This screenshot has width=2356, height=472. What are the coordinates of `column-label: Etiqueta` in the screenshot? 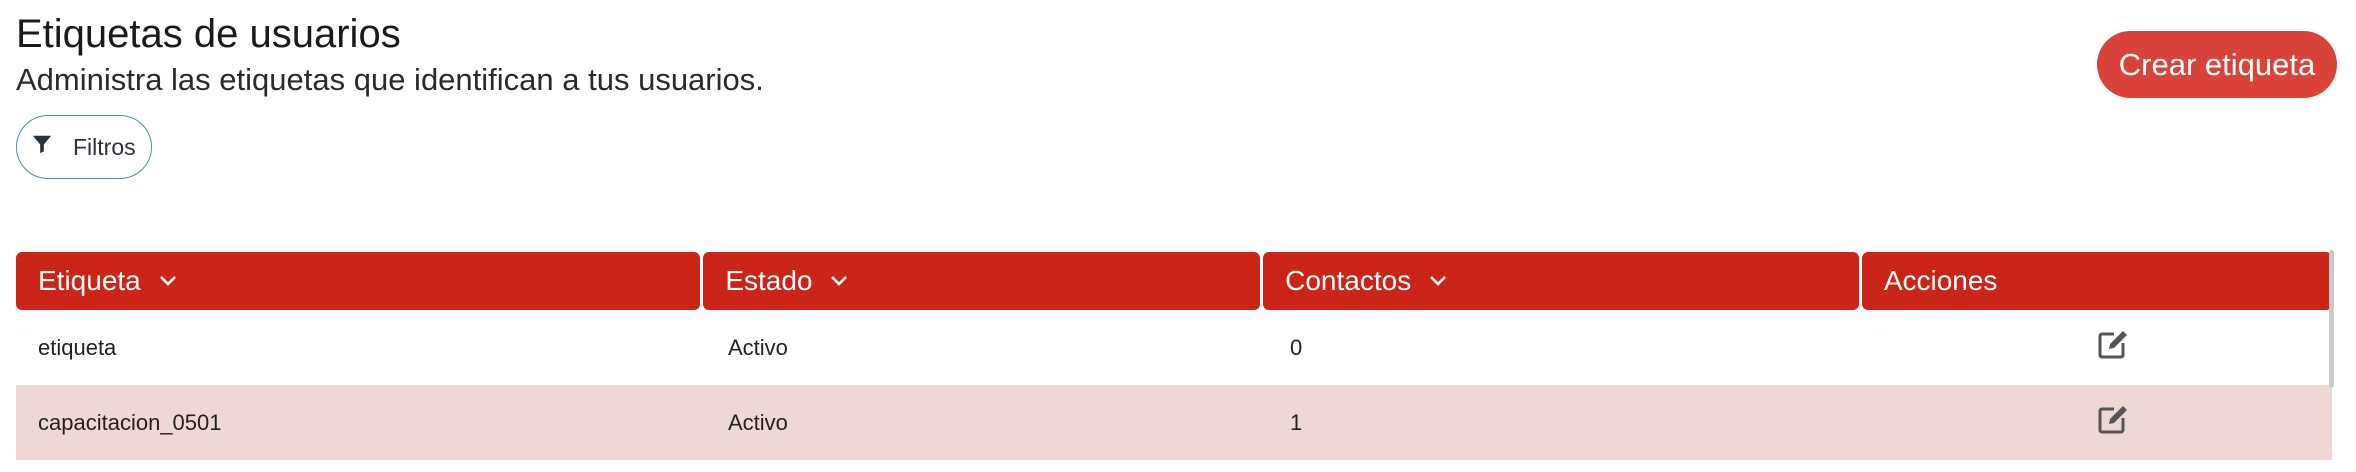 It's located at (89, 280).